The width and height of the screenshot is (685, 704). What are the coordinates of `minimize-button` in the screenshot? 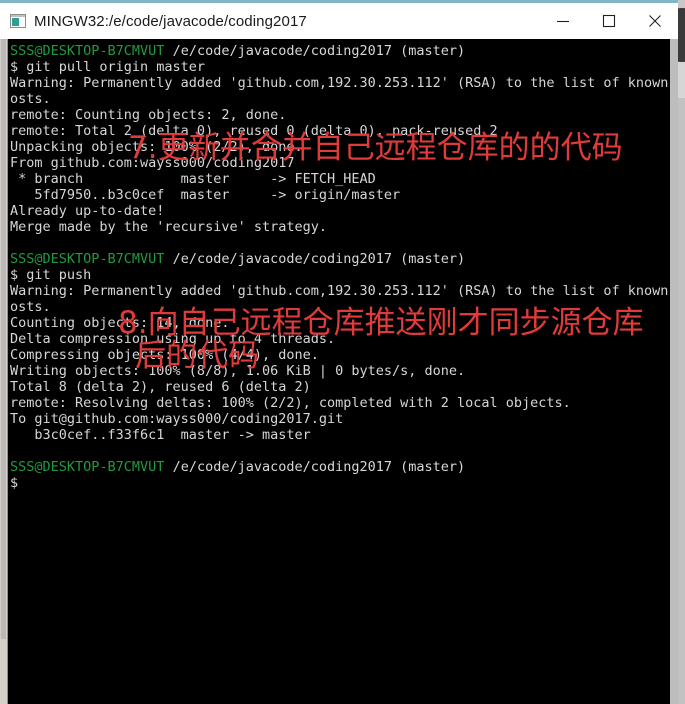 It's located at (563, 21).